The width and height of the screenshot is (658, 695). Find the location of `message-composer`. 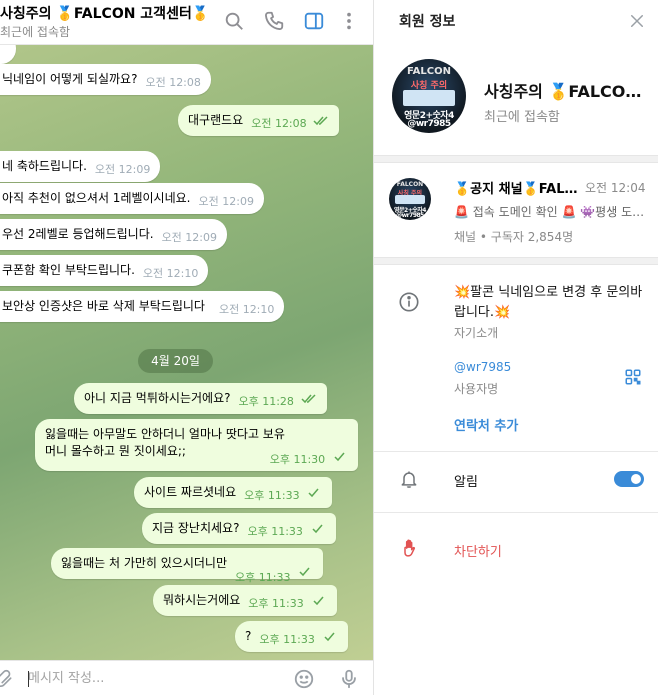

message-composer is located at coordinates (186, 677).